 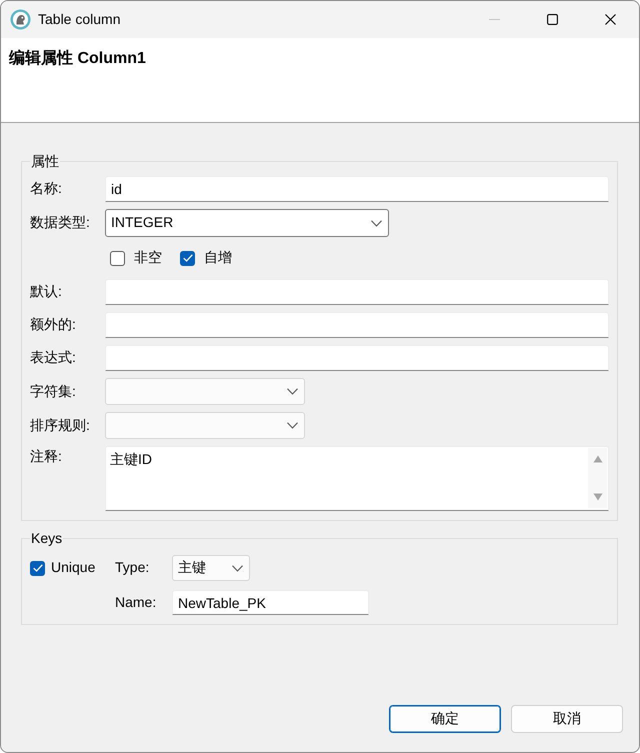 What do you see at coordinates (597, 497) in the screenshot?
I see `scroll-down-arrow-icon` at bounding box center [597, 497].